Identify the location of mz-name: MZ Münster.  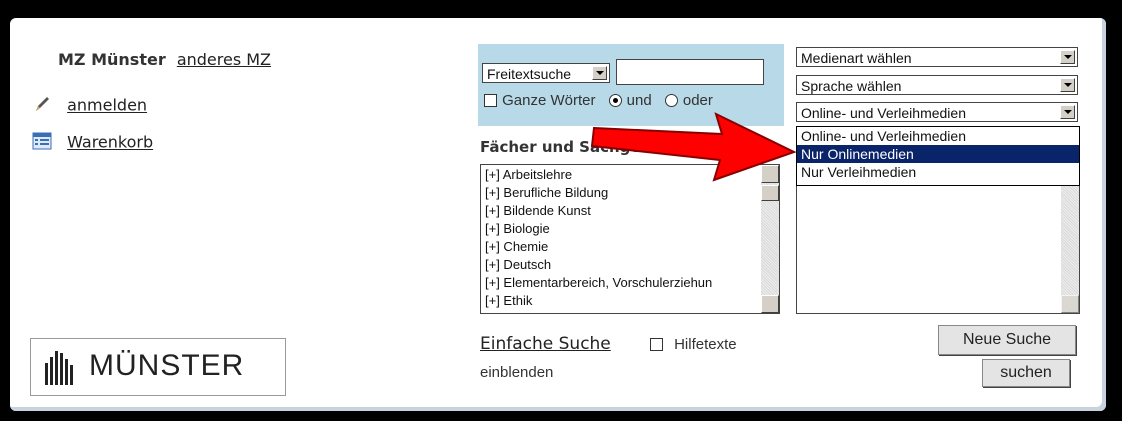
(112, 59).